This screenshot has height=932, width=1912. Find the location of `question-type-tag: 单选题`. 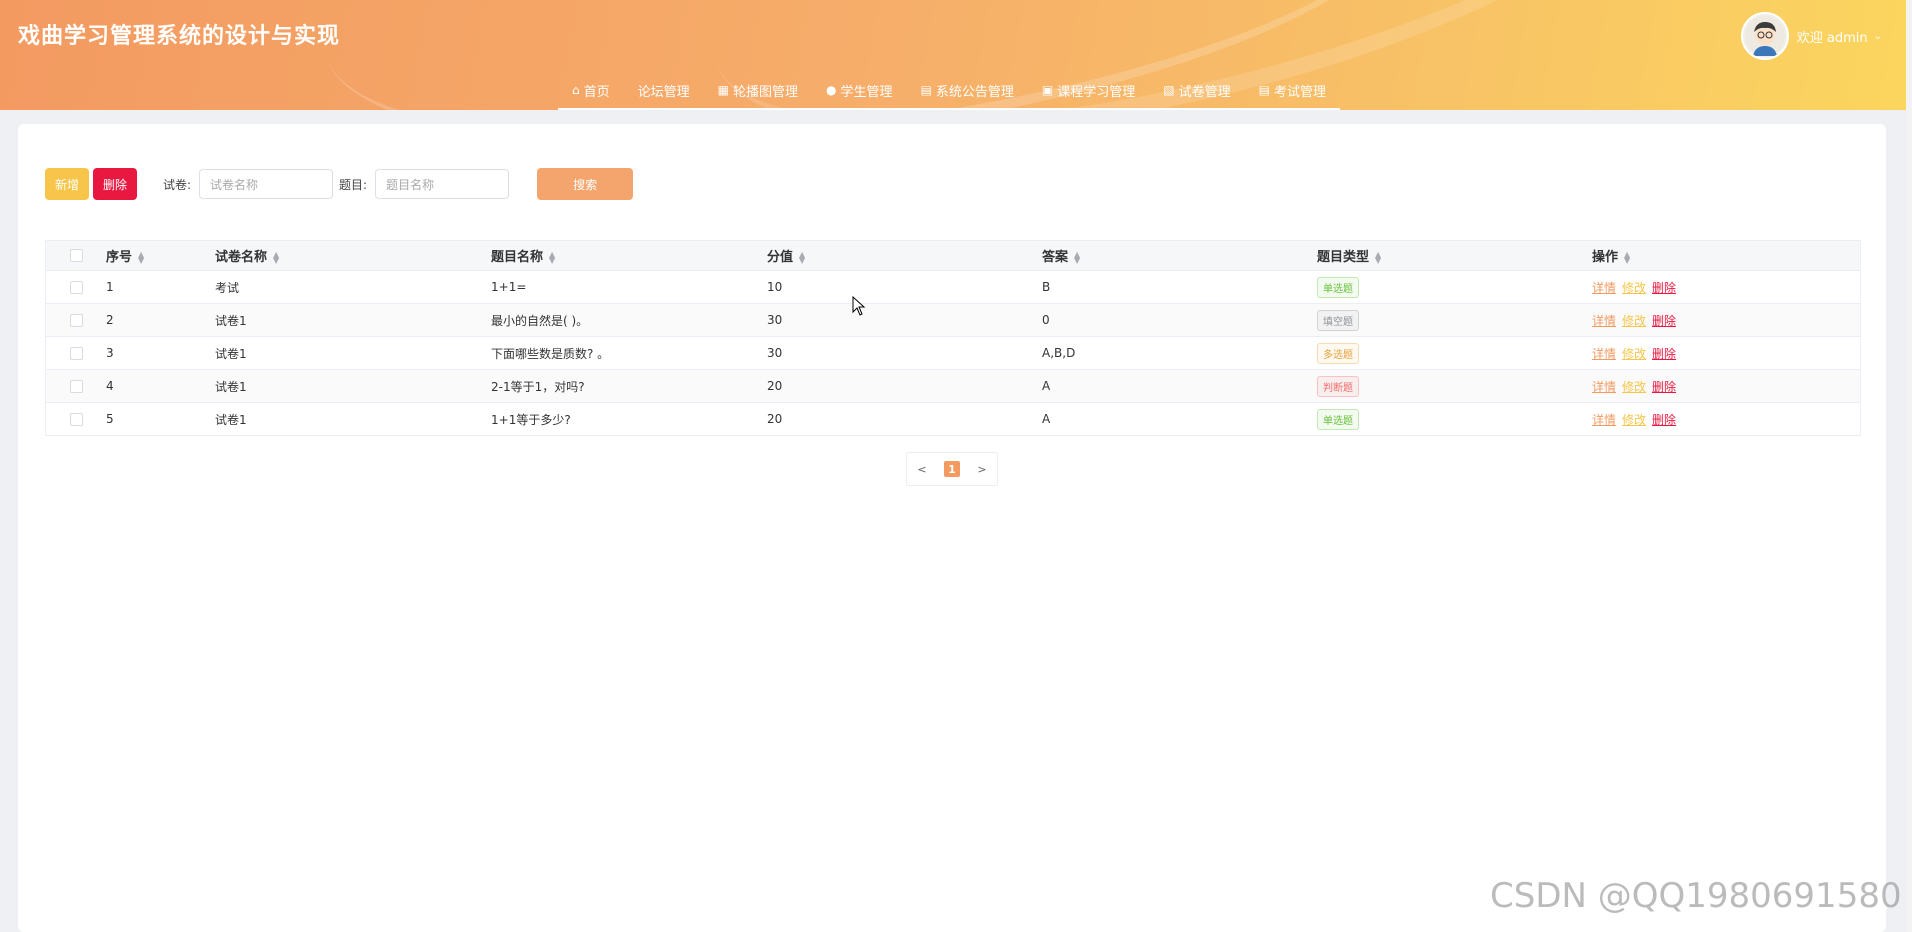

question-type-tag: 单选题 is located at coordinates (1338, 419).